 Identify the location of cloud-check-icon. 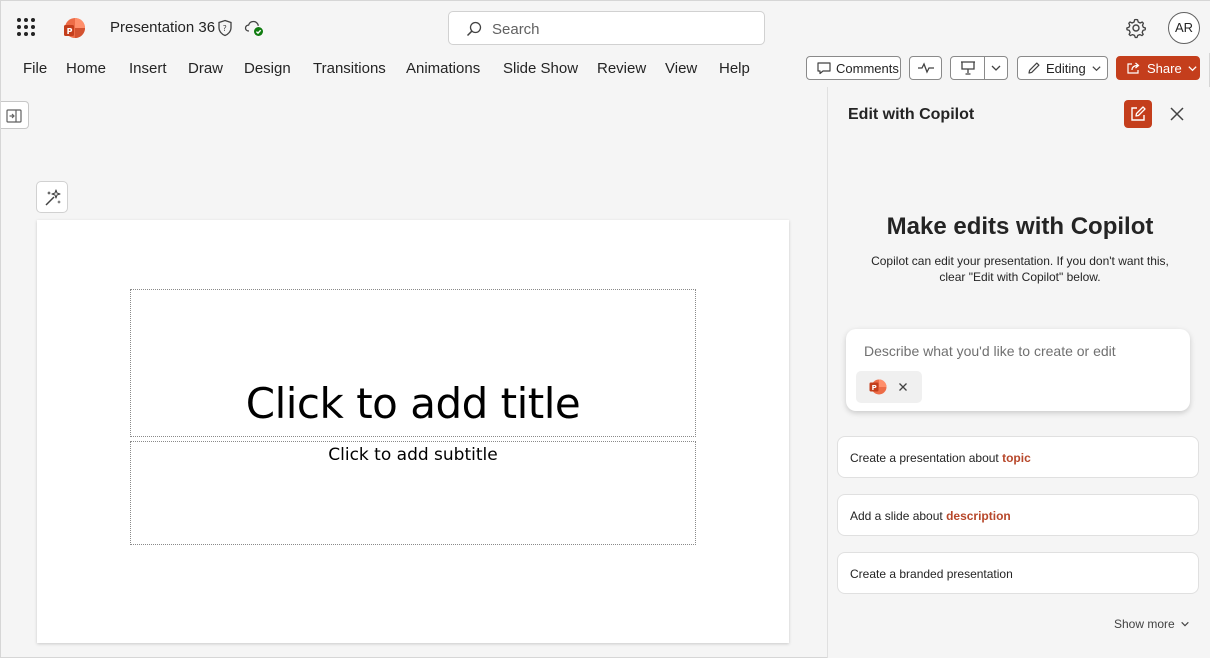
(254, 28).